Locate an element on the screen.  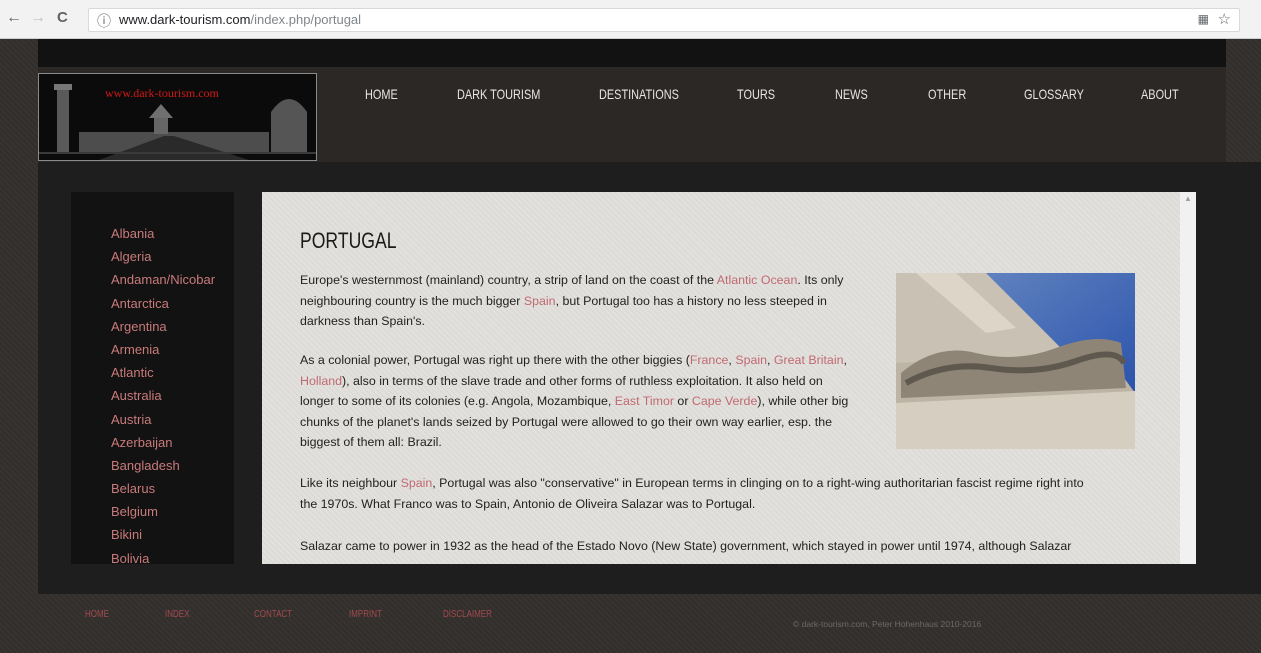
top-bar is located at coordinates (632, 53).